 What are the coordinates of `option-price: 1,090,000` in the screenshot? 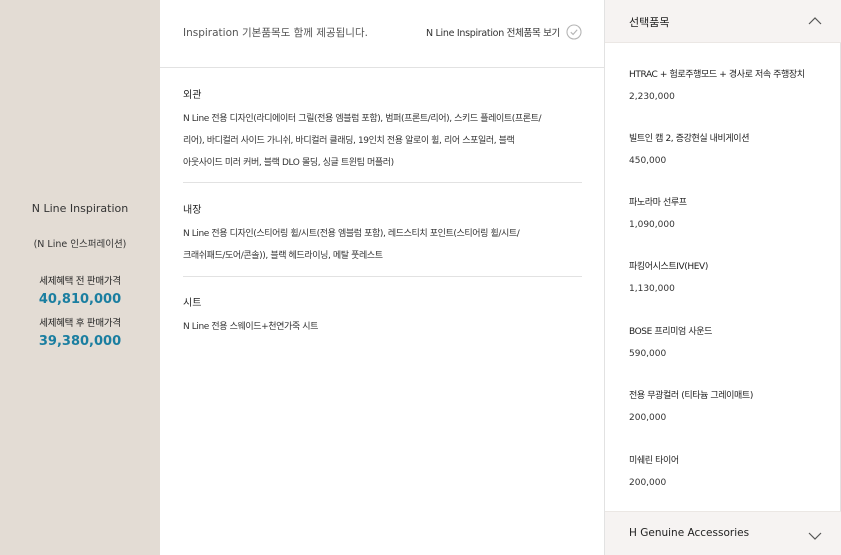 It's located at (652, 225).